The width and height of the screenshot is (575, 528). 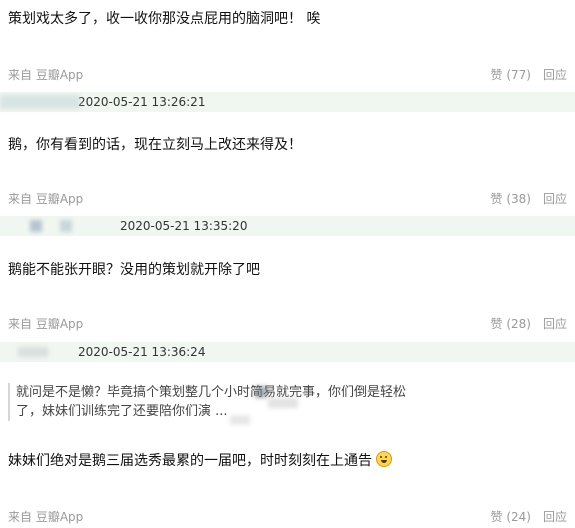 What do you see at coordinates (384, 459) in the screenshot?
I see `surprised-emoji-icon` at bounding box center [384, 459].